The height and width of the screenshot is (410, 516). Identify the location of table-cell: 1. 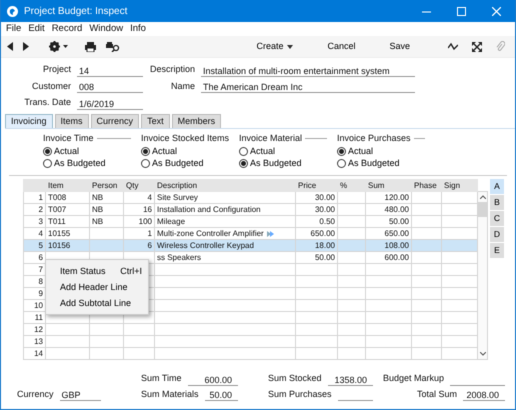
(150, 233).